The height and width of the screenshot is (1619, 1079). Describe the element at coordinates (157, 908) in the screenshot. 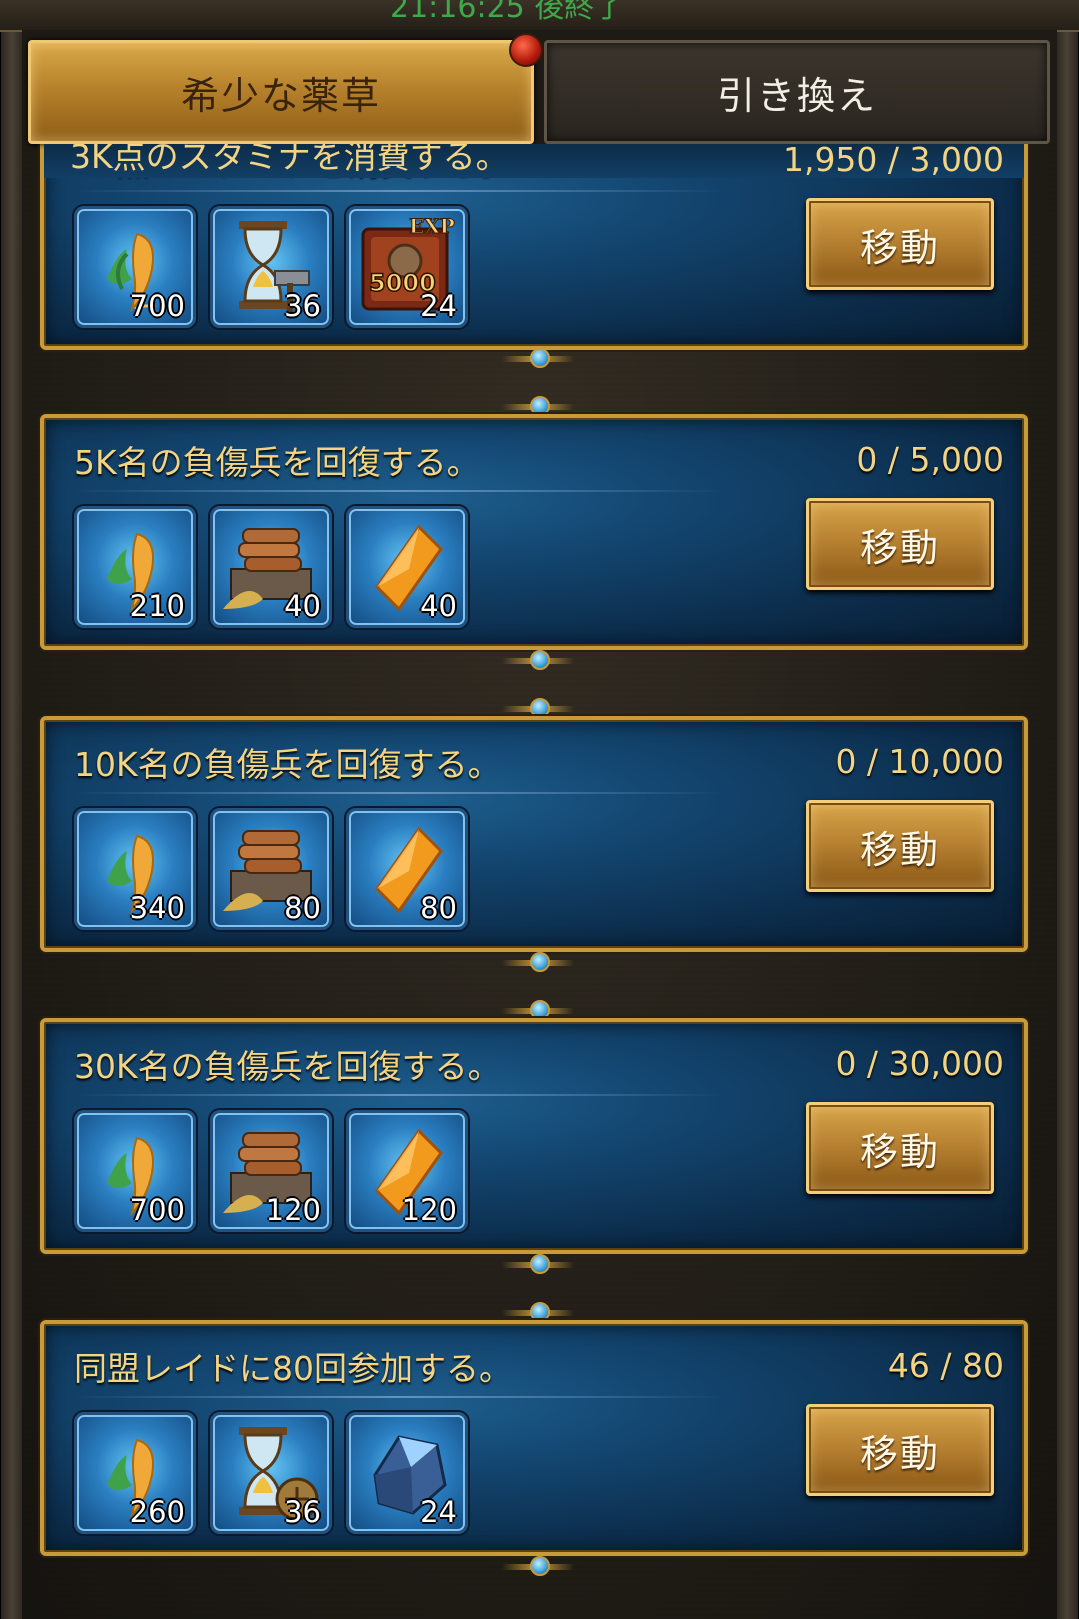

I see `reward-count: 340` at that location.